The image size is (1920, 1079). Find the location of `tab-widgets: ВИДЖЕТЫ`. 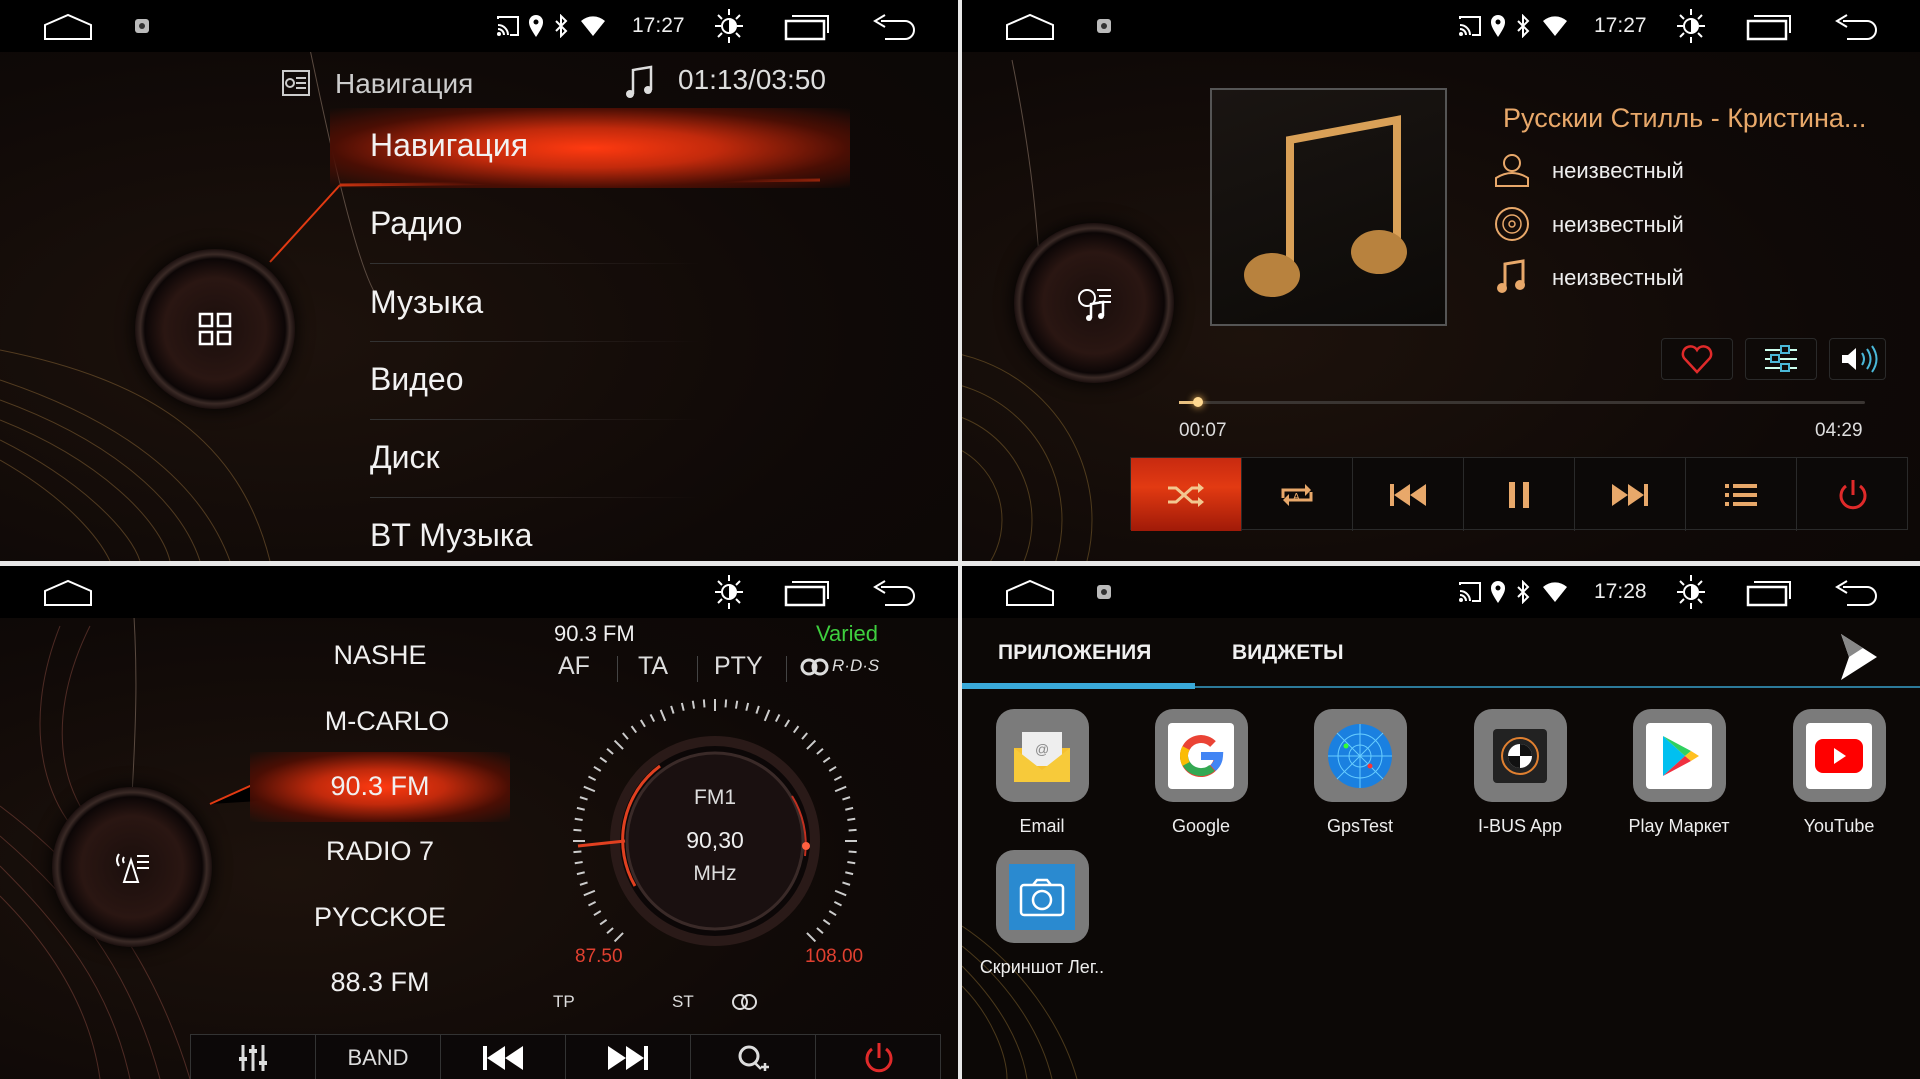

tab-widgets: ВИДЖЕТЫ is located at coordinates (1288, 653).